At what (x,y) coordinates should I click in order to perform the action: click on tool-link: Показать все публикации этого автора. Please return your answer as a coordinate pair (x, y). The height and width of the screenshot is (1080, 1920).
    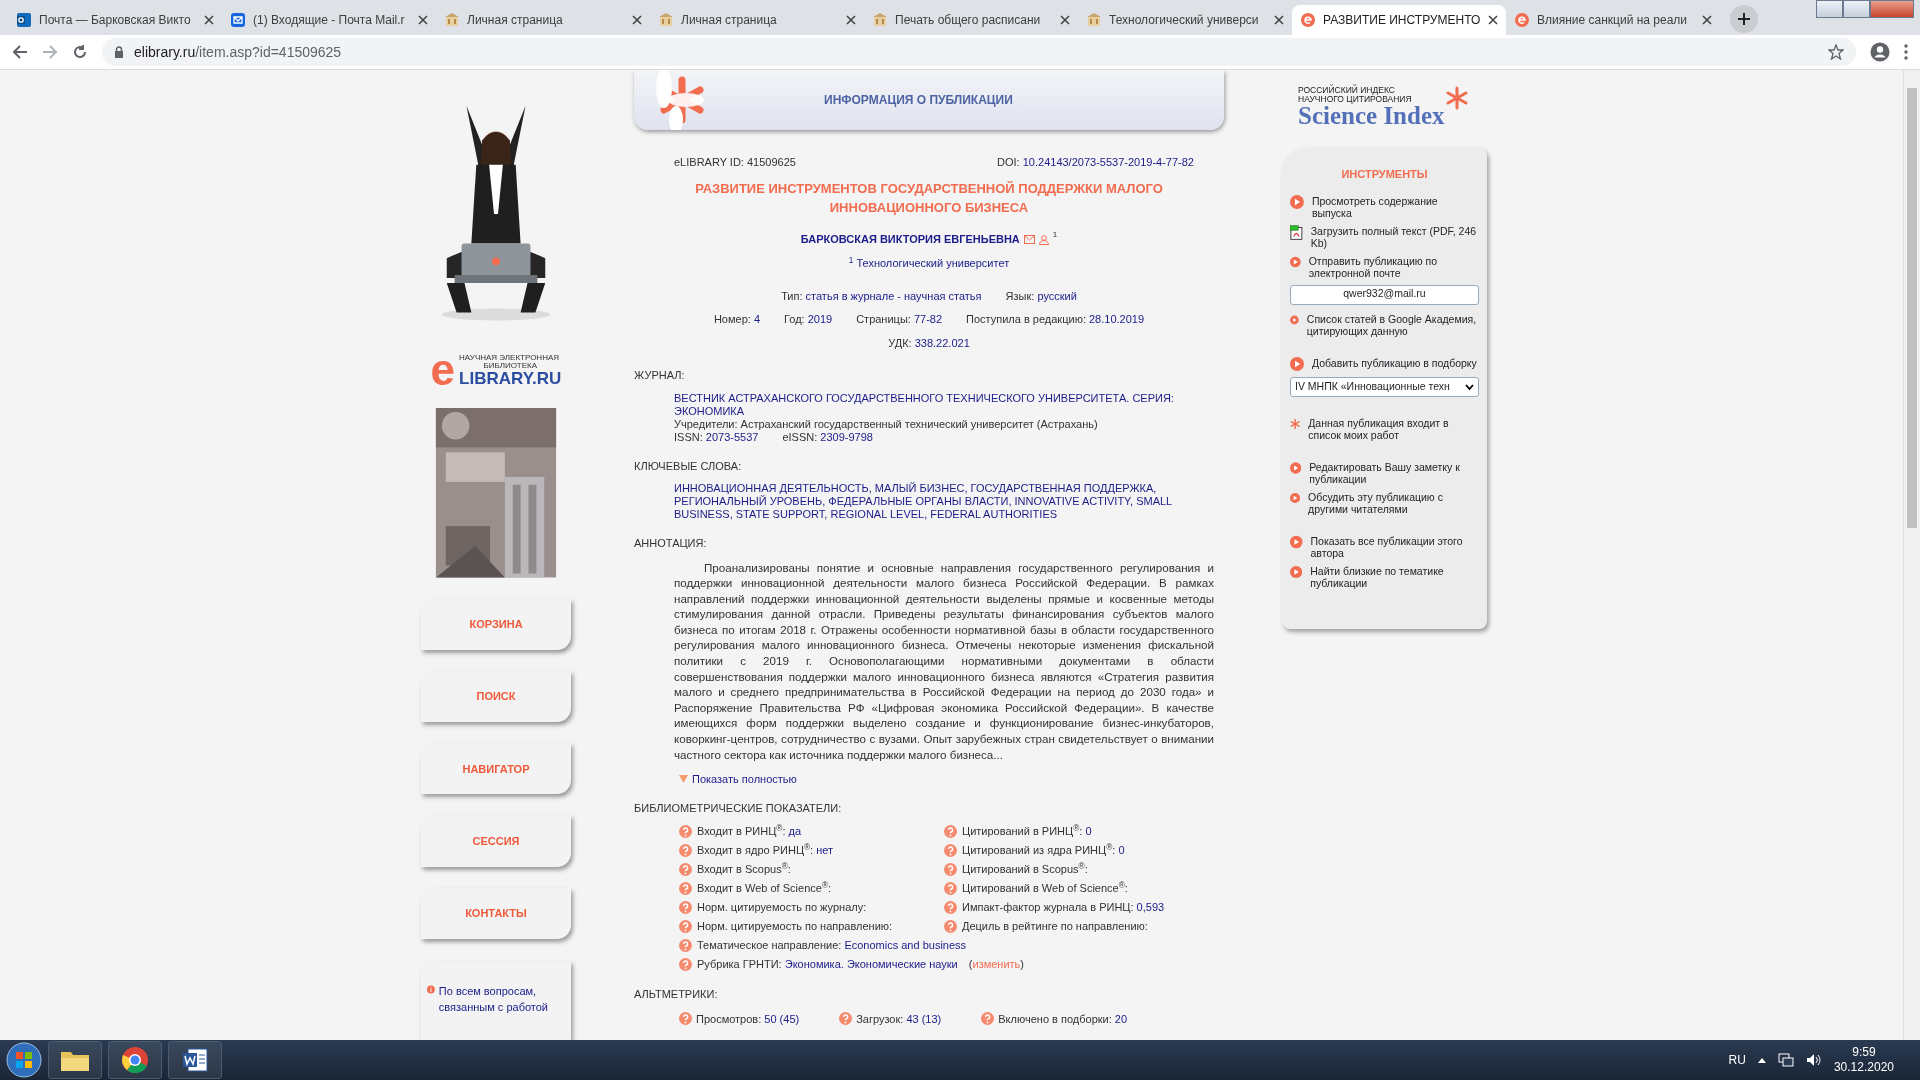
    Looking at the image, I should click on (1394, 546).